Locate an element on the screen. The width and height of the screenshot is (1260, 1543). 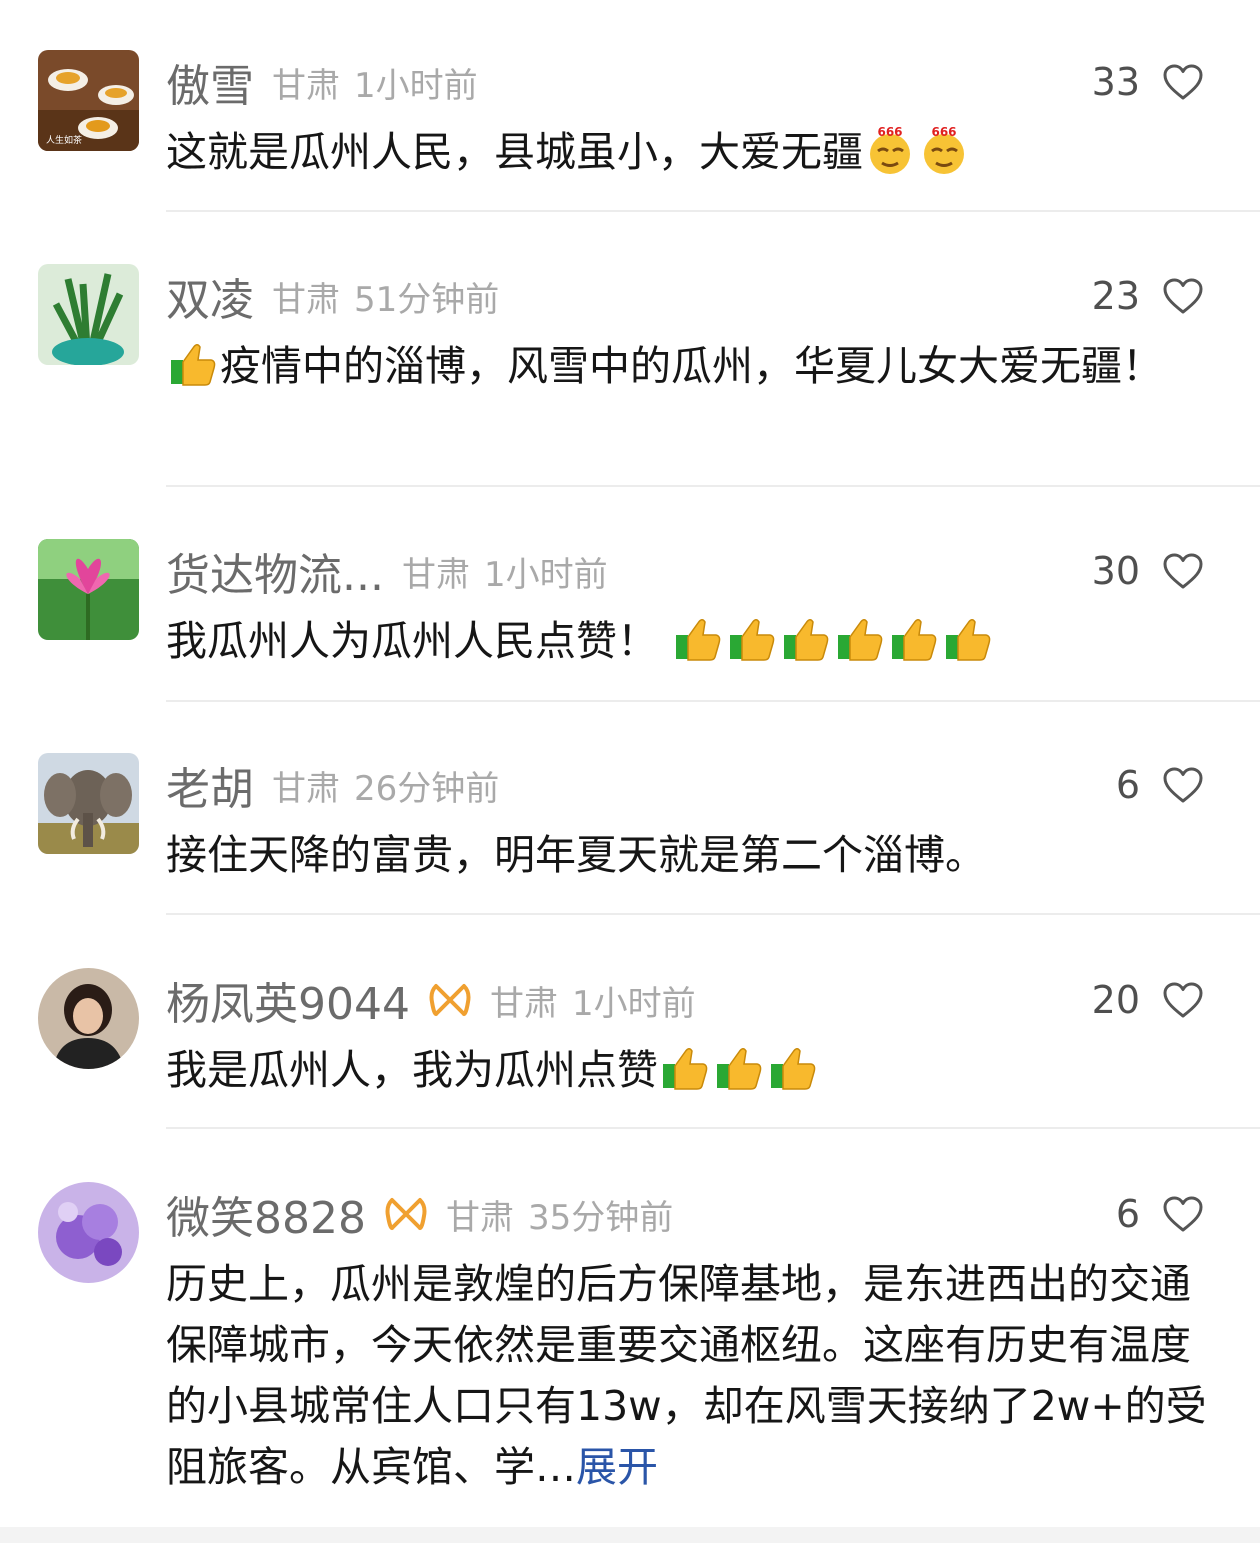
like-button: 33 is located at coordinates (1148, 82).